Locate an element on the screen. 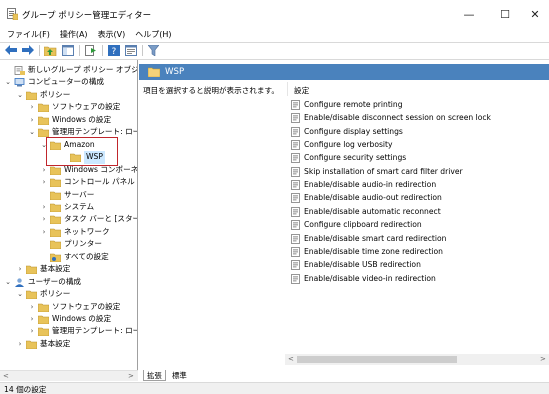 The image size is (549, 394). setting-label: Enable/disable automatic reconnect is located at coordinates (372, 211).